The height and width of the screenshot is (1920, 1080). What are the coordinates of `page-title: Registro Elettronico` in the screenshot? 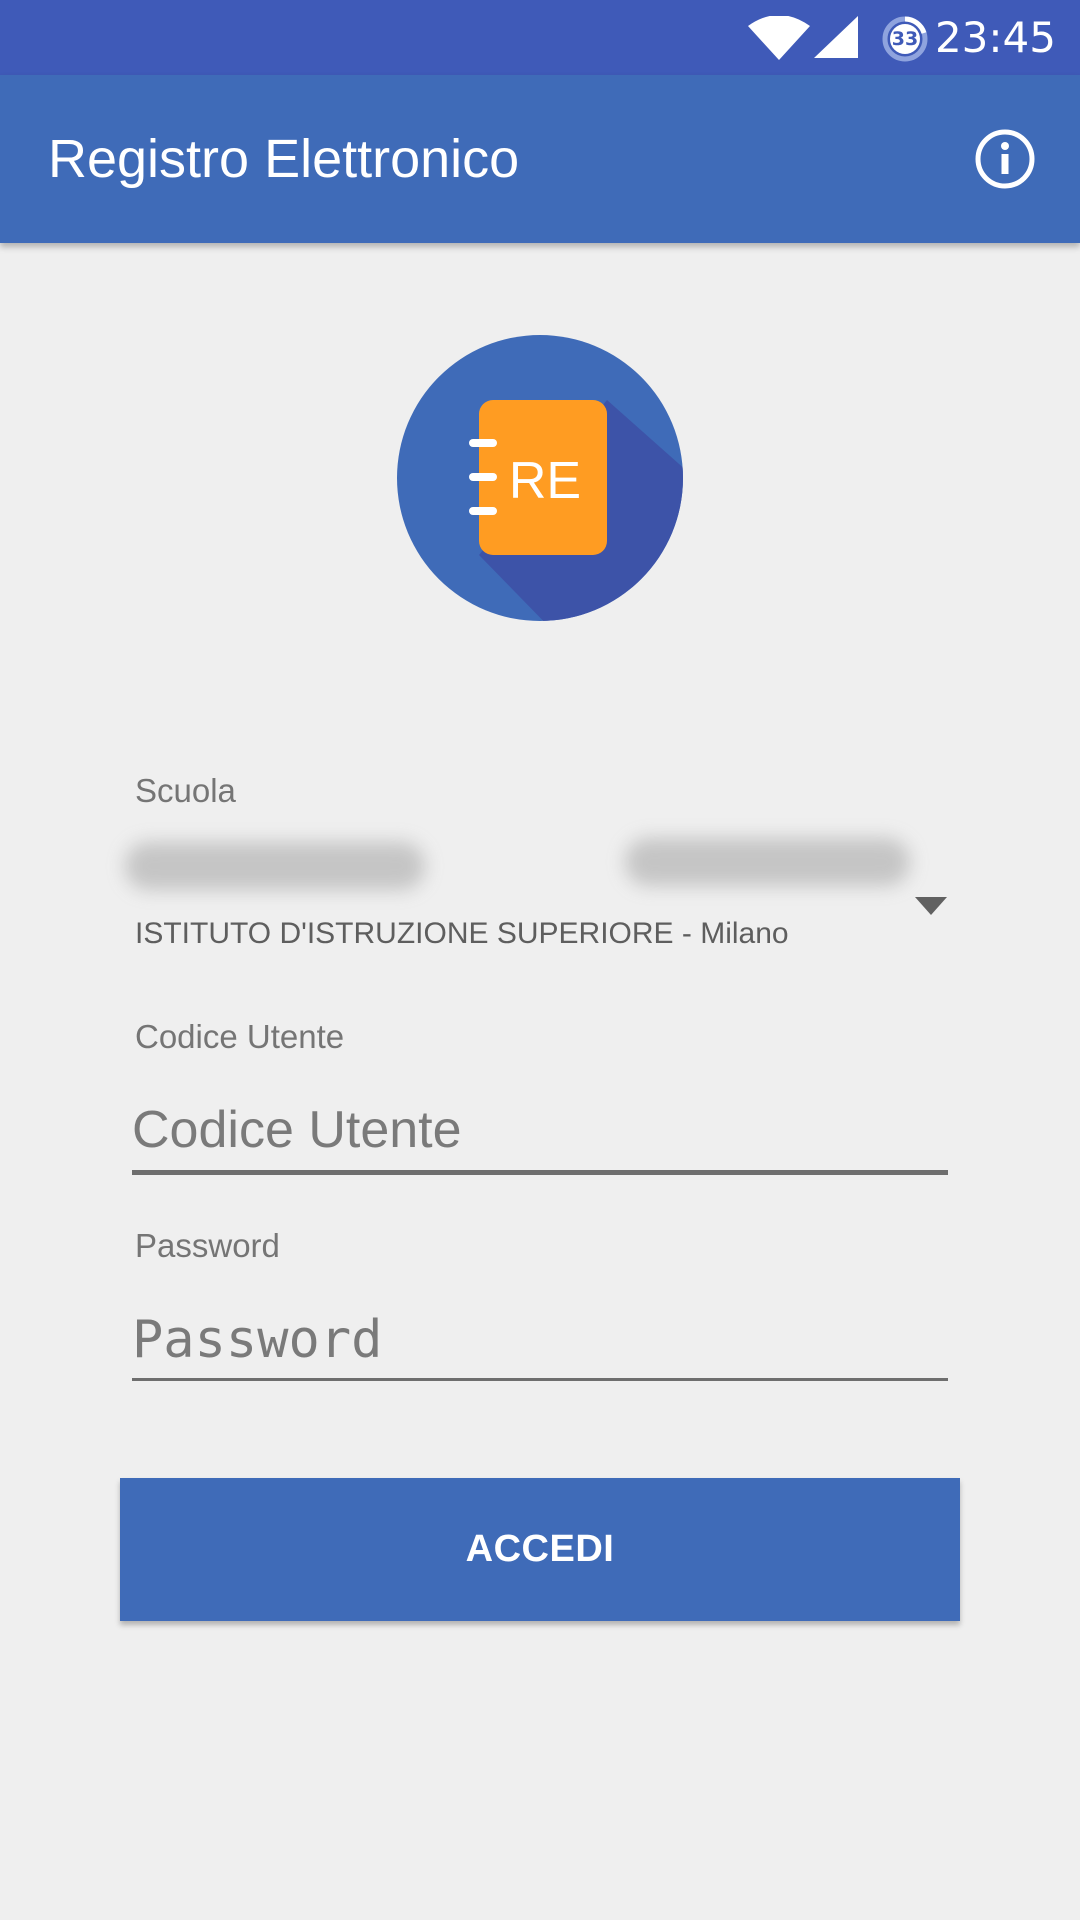 It's located at (284, 159).